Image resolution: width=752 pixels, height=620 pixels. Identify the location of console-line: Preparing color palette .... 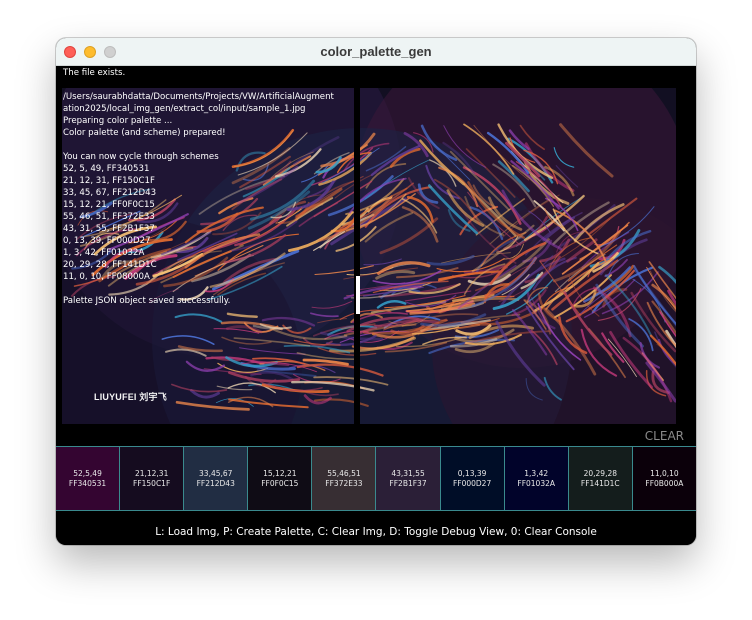
(118, 121).